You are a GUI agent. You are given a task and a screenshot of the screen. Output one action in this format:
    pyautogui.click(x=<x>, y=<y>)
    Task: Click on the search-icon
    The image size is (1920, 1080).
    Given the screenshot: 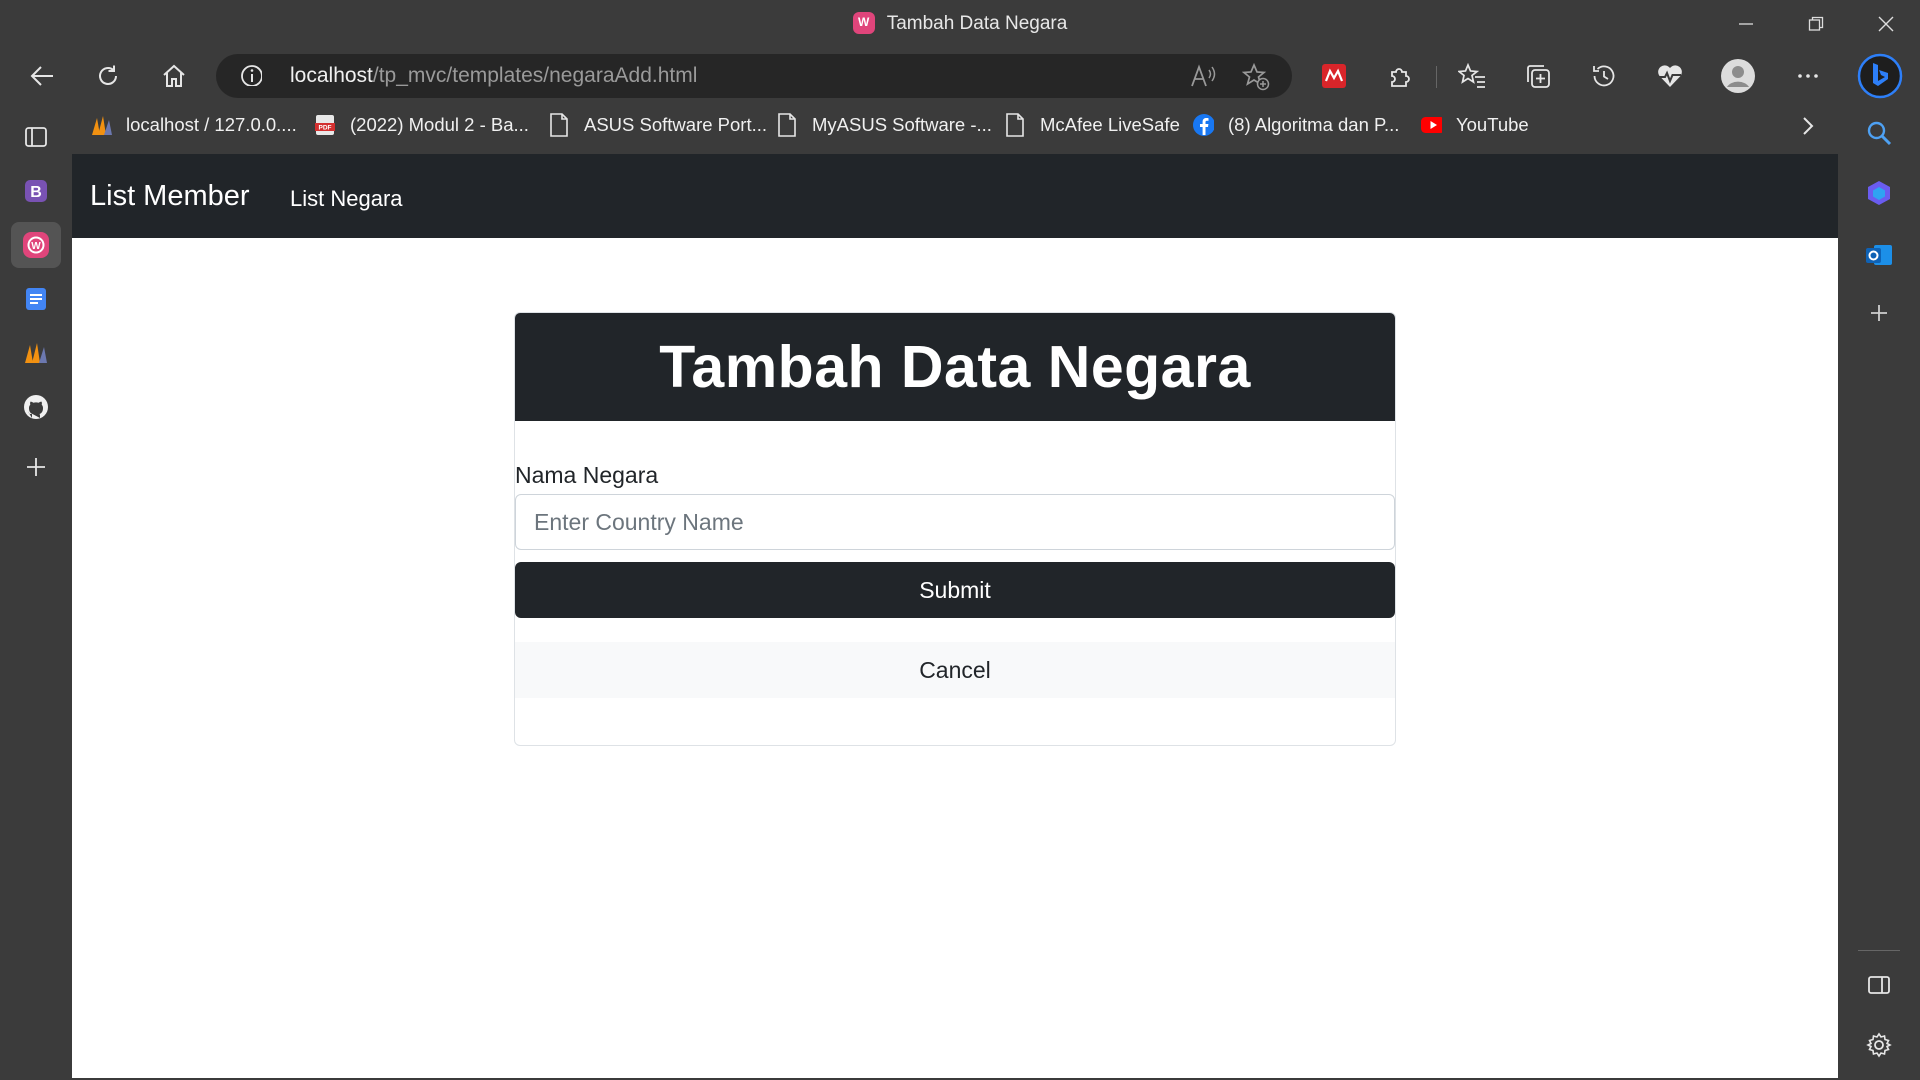 What is the action you would take?
    pyautogui.click(x=1879, y=133)
    